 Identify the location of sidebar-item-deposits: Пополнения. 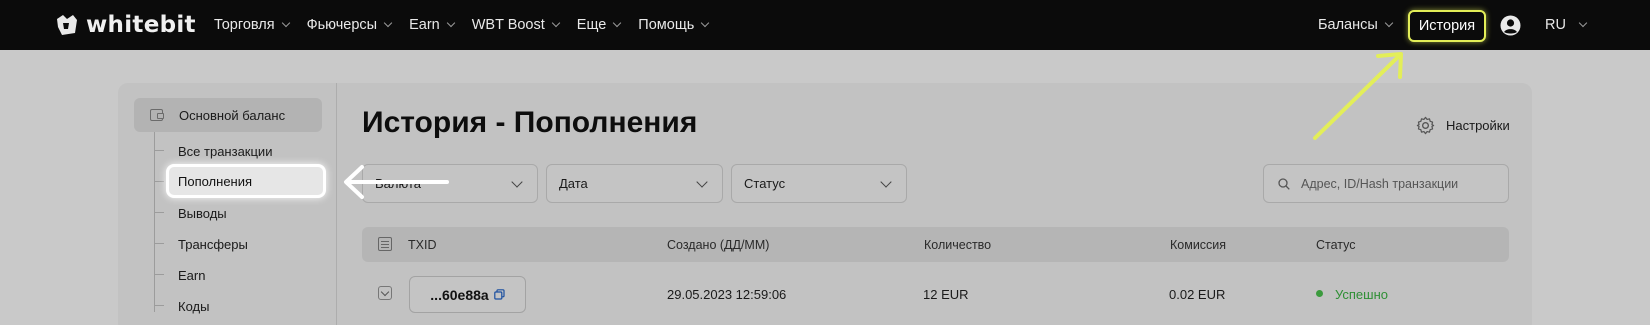
(246, 181).